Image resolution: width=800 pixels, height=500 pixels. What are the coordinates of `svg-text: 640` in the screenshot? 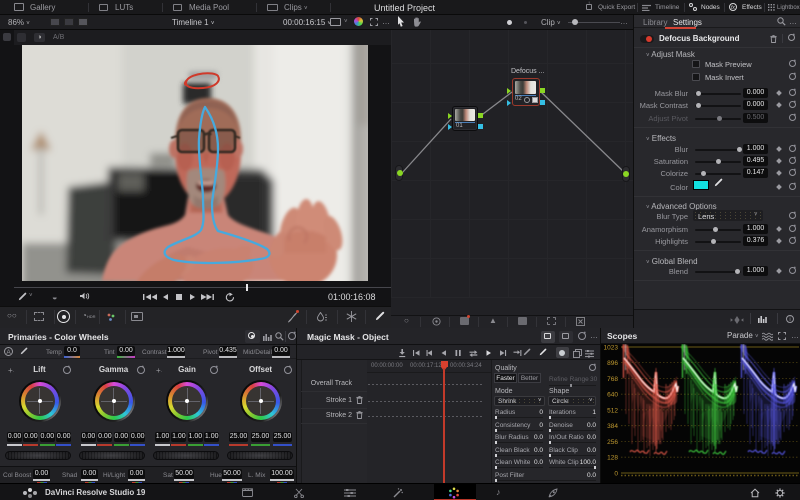 It's located at (612, 395).